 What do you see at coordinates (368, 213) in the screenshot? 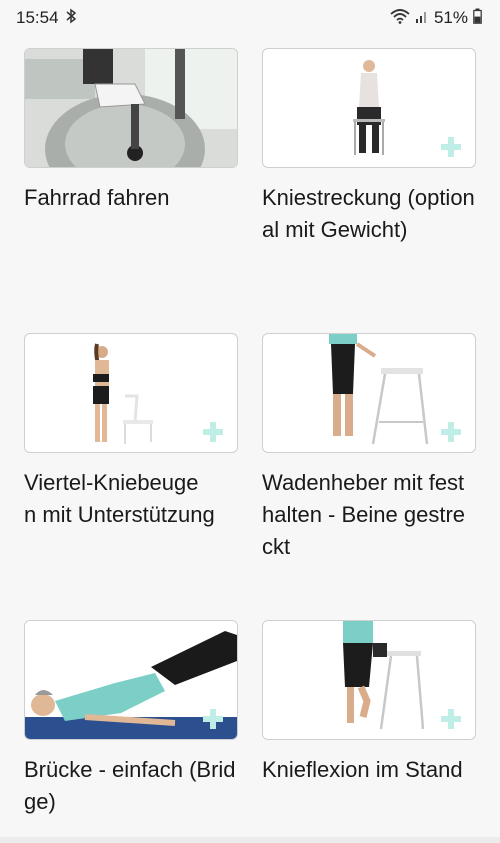
I see `exercise-title: Kniestreckung (optional mit Gewicht)` at bounding box center [368, 213].